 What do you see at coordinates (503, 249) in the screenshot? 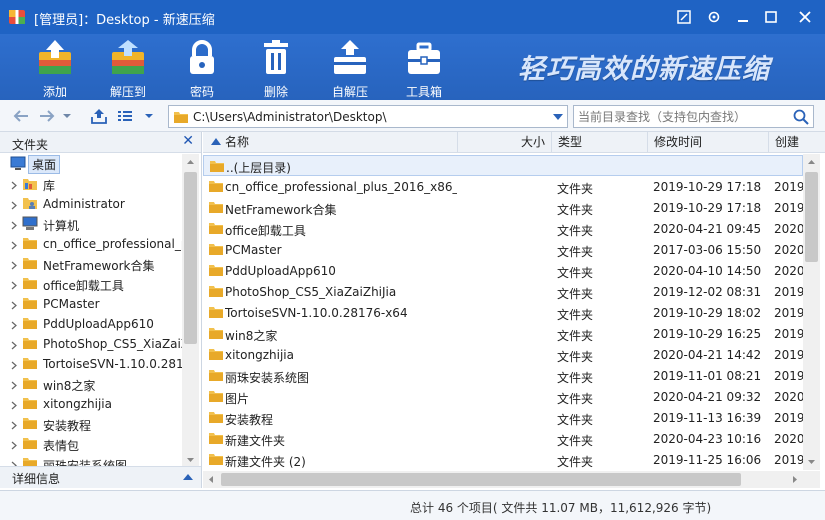
I see `file-row: PCMaster 文件夹 2017-03-06 15:50 2020` at bounding box center [503, 249].